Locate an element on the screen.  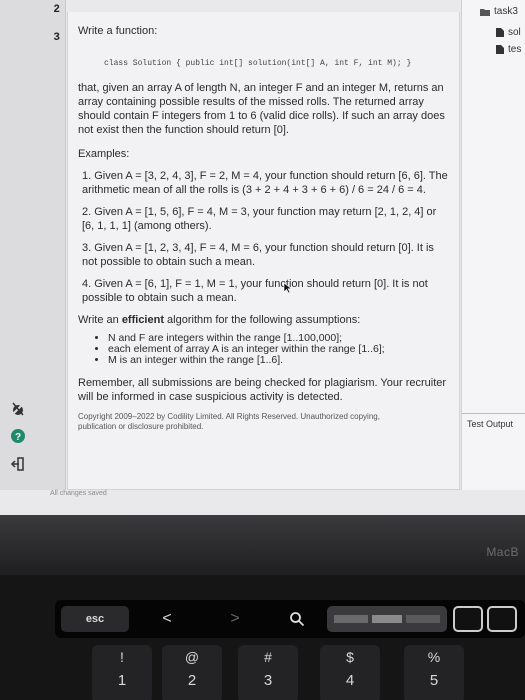
key-2: @ 2 is located at coordinates (192, 672).